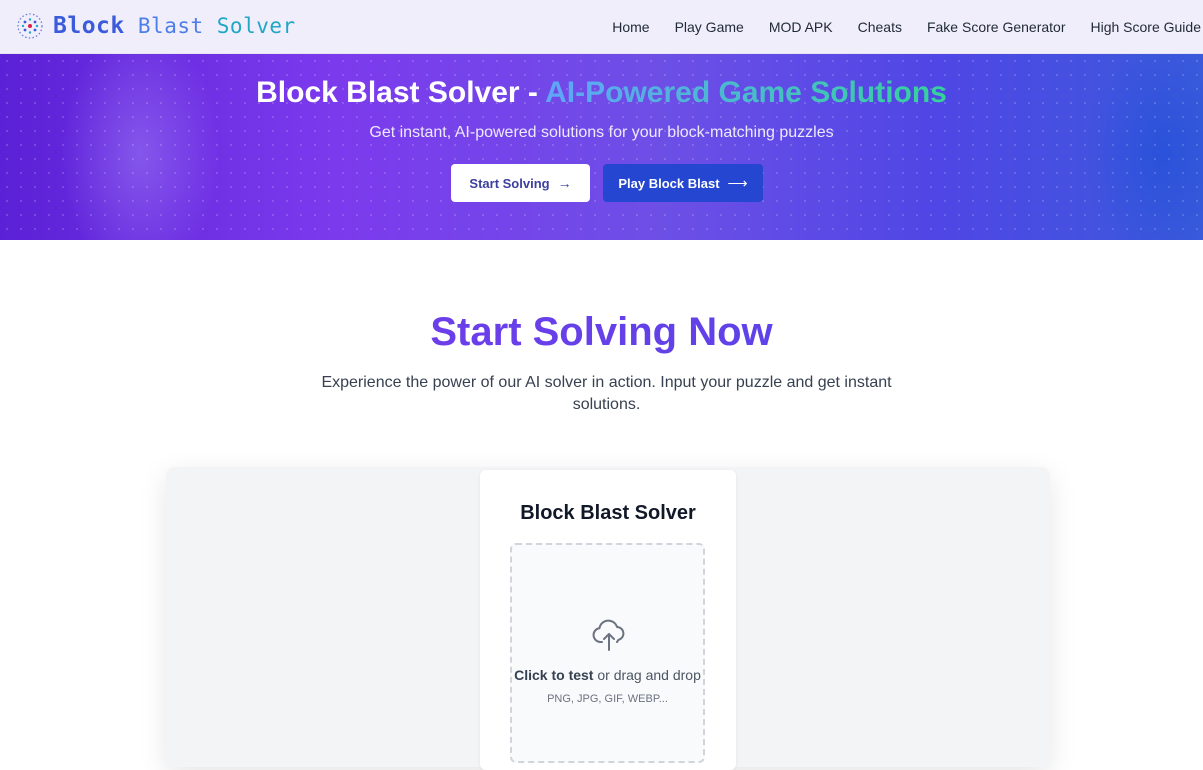 Image resolution: width=1203 pixels, height=770 pixels. I want to click on logo-wordmark: Block Blast Solver, so click(174, 26).